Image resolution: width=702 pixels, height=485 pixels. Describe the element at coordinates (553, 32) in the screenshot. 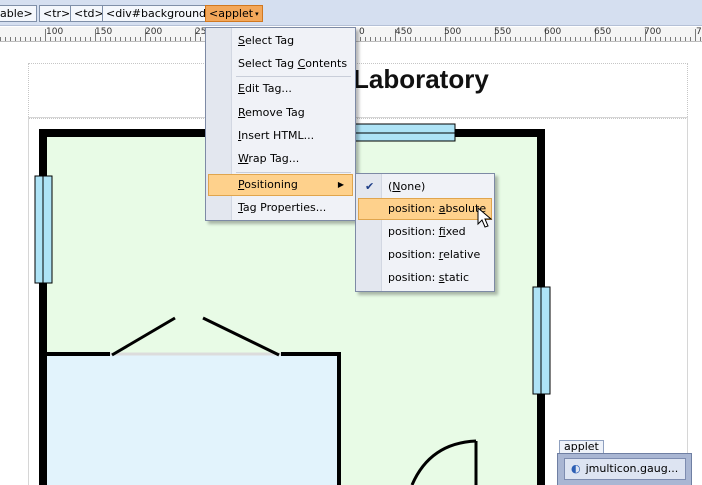

I see `ruler-label: 600` at that location.